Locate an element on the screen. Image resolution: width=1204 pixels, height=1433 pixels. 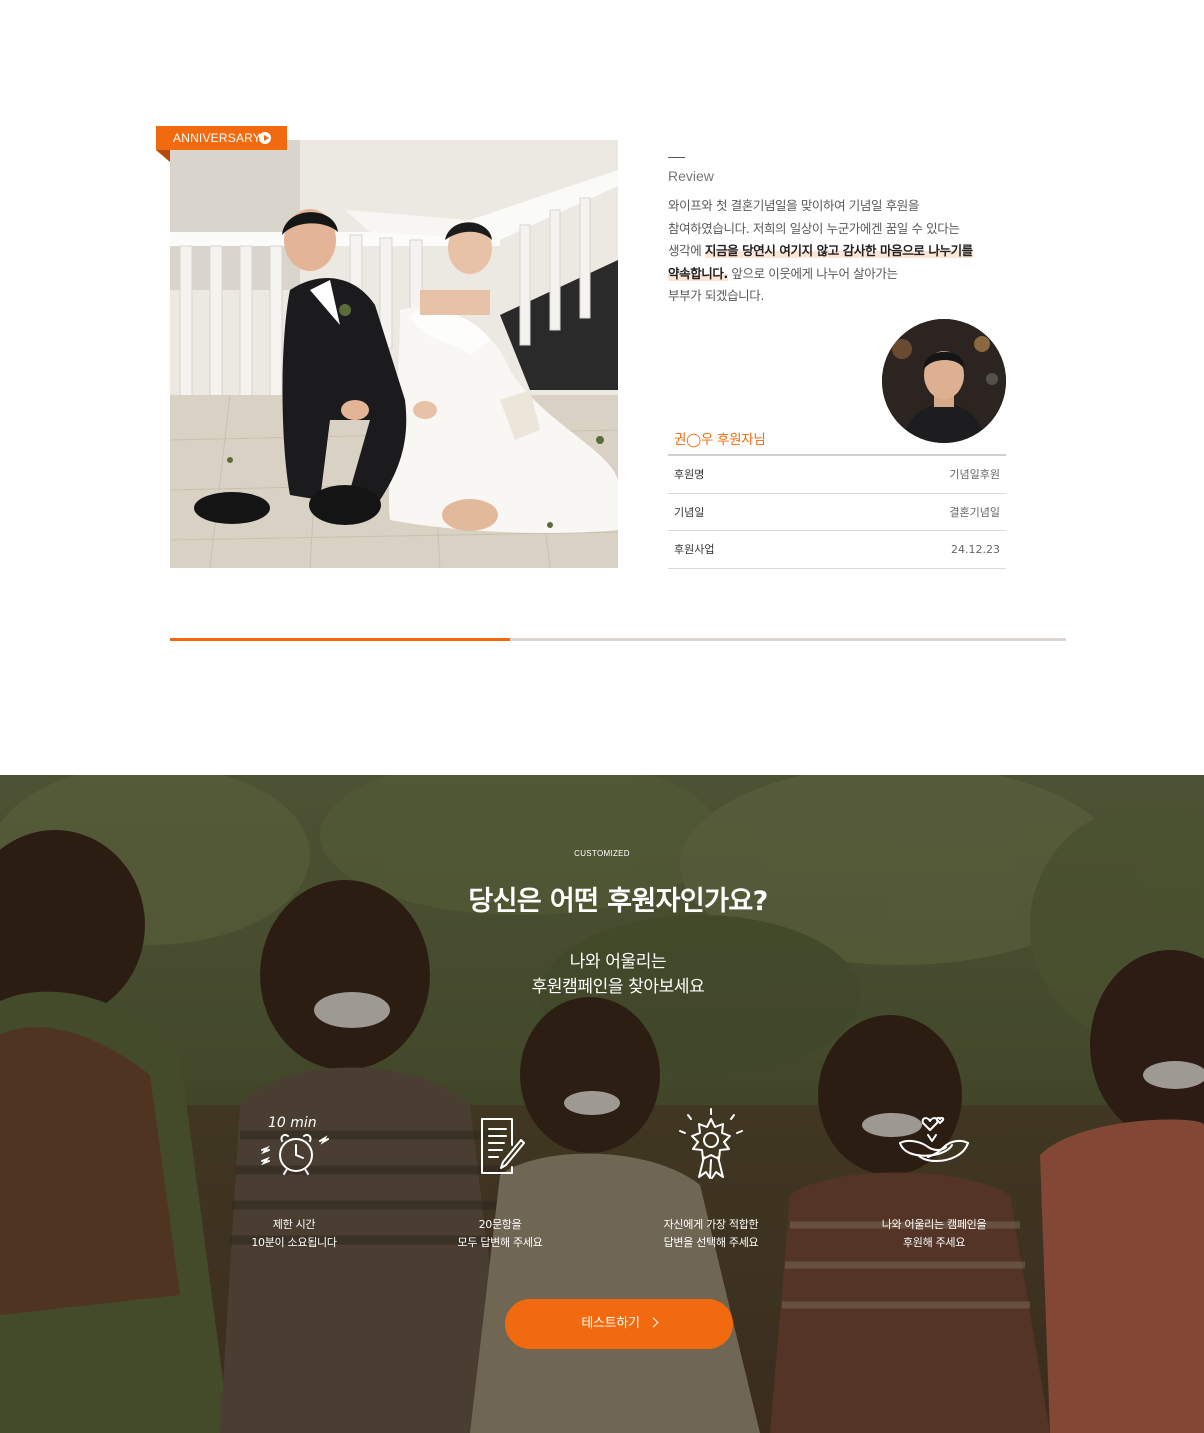
start-test-button: 테스트하기 is located at coordinates (619, 1324).